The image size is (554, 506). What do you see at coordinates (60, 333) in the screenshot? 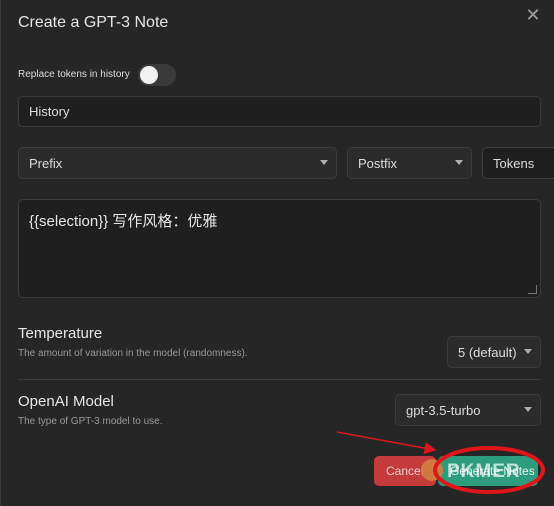
I see `temperature-label: Temperature` at bounding box center [60, 333].